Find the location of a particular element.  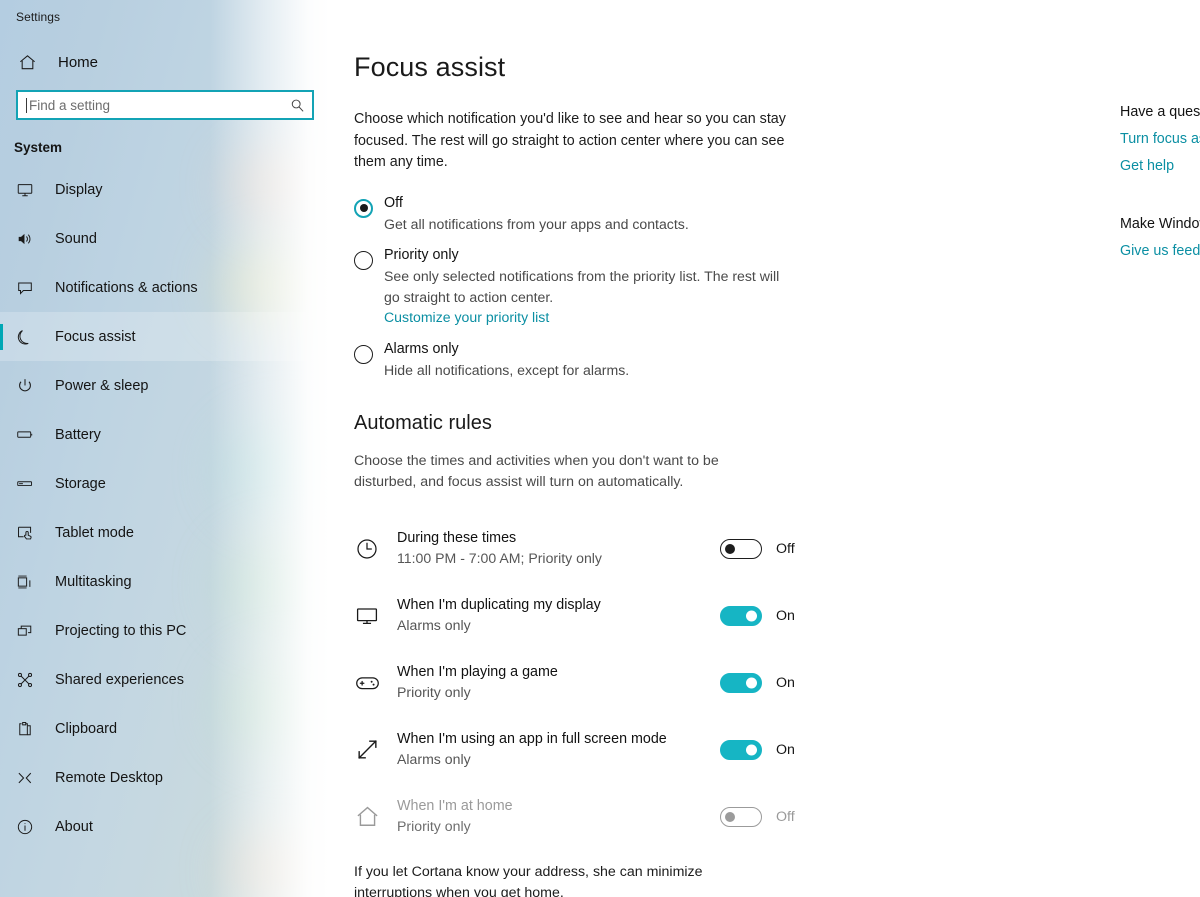

customize-priority-list-link: Customize your priority list is located at coordinates (466, 317).